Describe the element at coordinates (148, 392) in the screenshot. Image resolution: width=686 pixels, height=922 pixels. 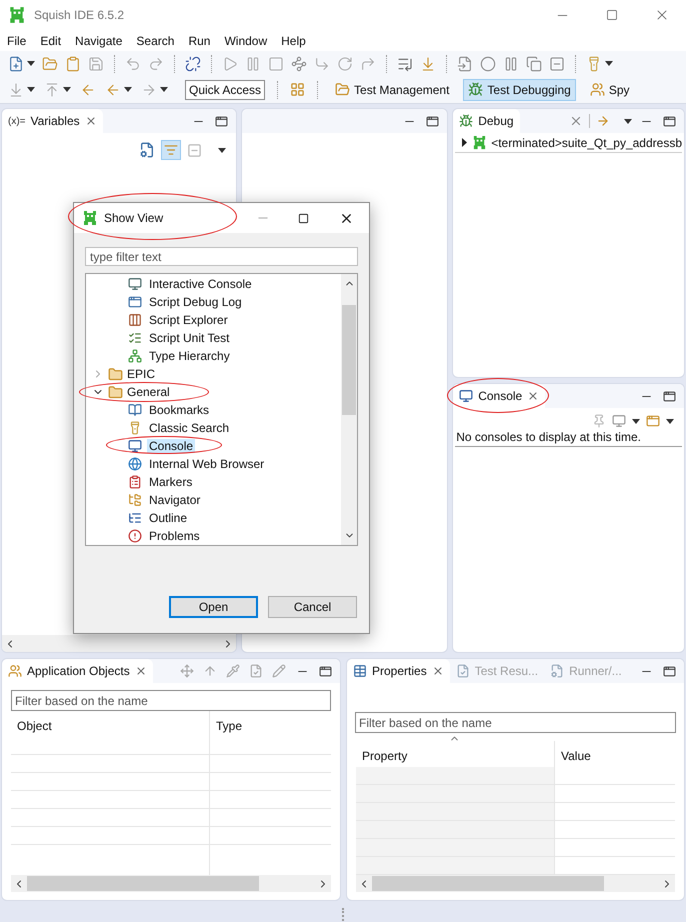
I see `tree-item: General` at that location.